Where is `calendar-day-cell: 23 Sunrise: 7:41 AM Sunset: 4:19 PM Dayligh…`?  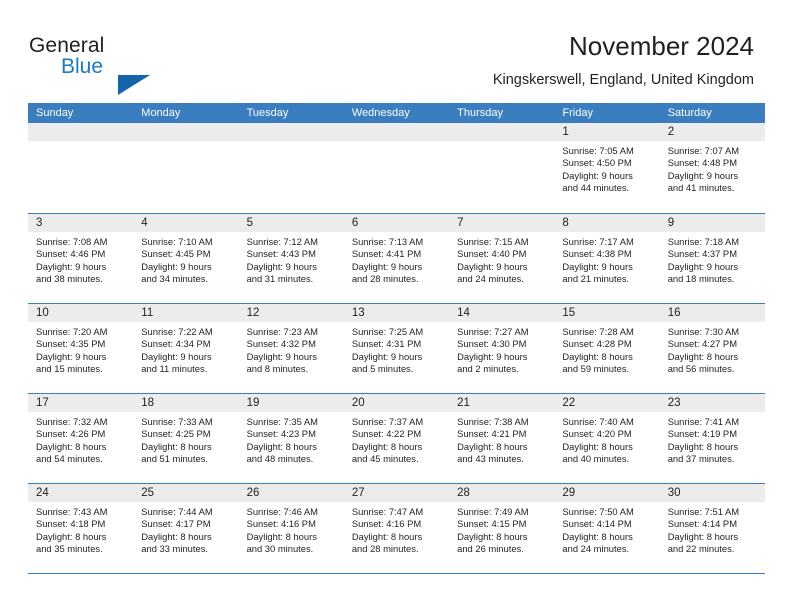
calendar-day-cell: 23 Sunrise: 7:41 AM Sunset: 4:19 PM Dayligh… is located at coordinates (712, 438).